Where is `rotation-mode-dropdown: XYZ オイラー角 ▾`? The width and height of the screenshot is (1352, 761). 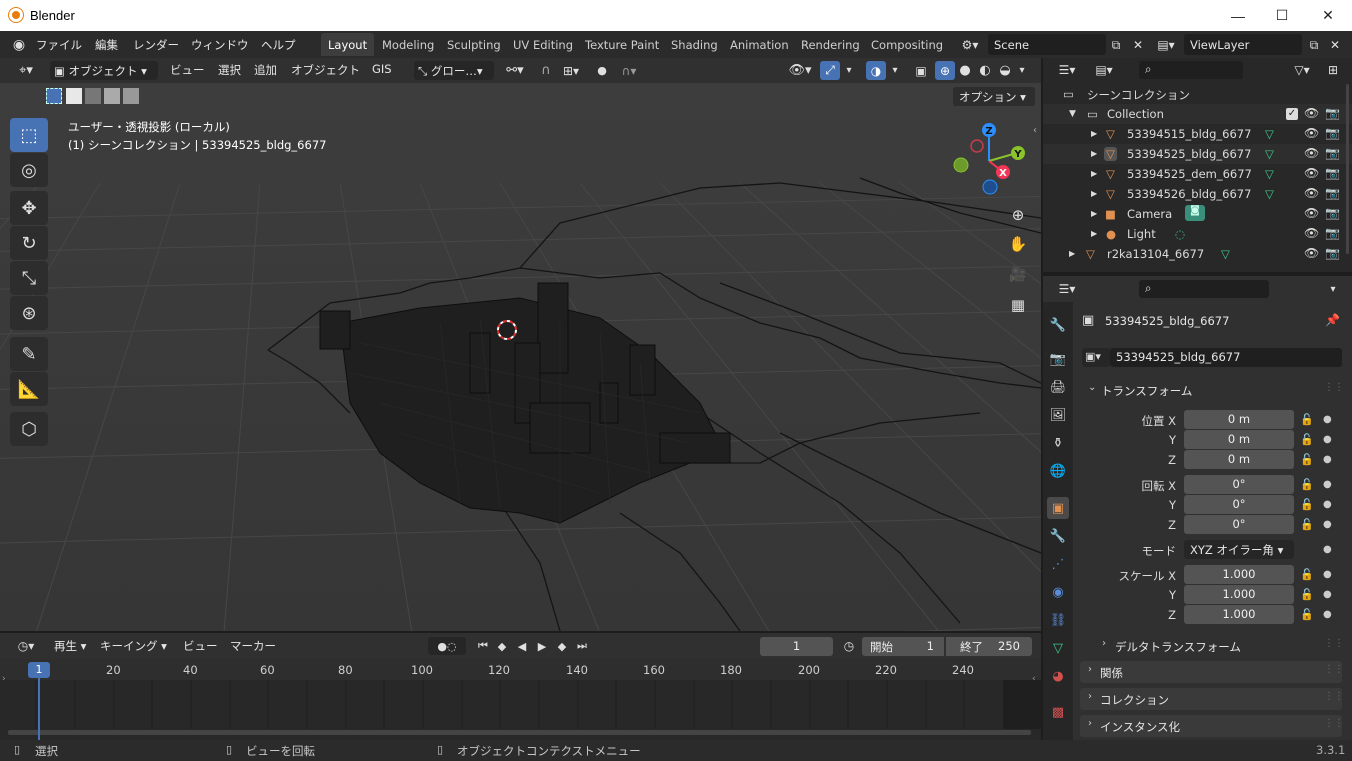
rotation-mode-dropdown: XYZ オイラー角 ▾ is located at coordinates (1239, 549).